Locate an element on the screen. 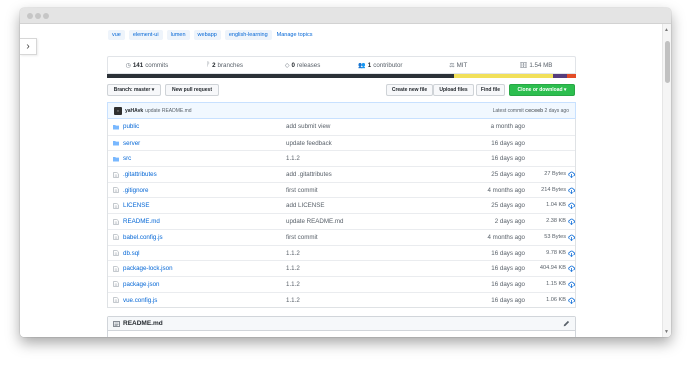 This screenshot has height=371, width=690. close-window-dot is located at coordinates (30, 16).